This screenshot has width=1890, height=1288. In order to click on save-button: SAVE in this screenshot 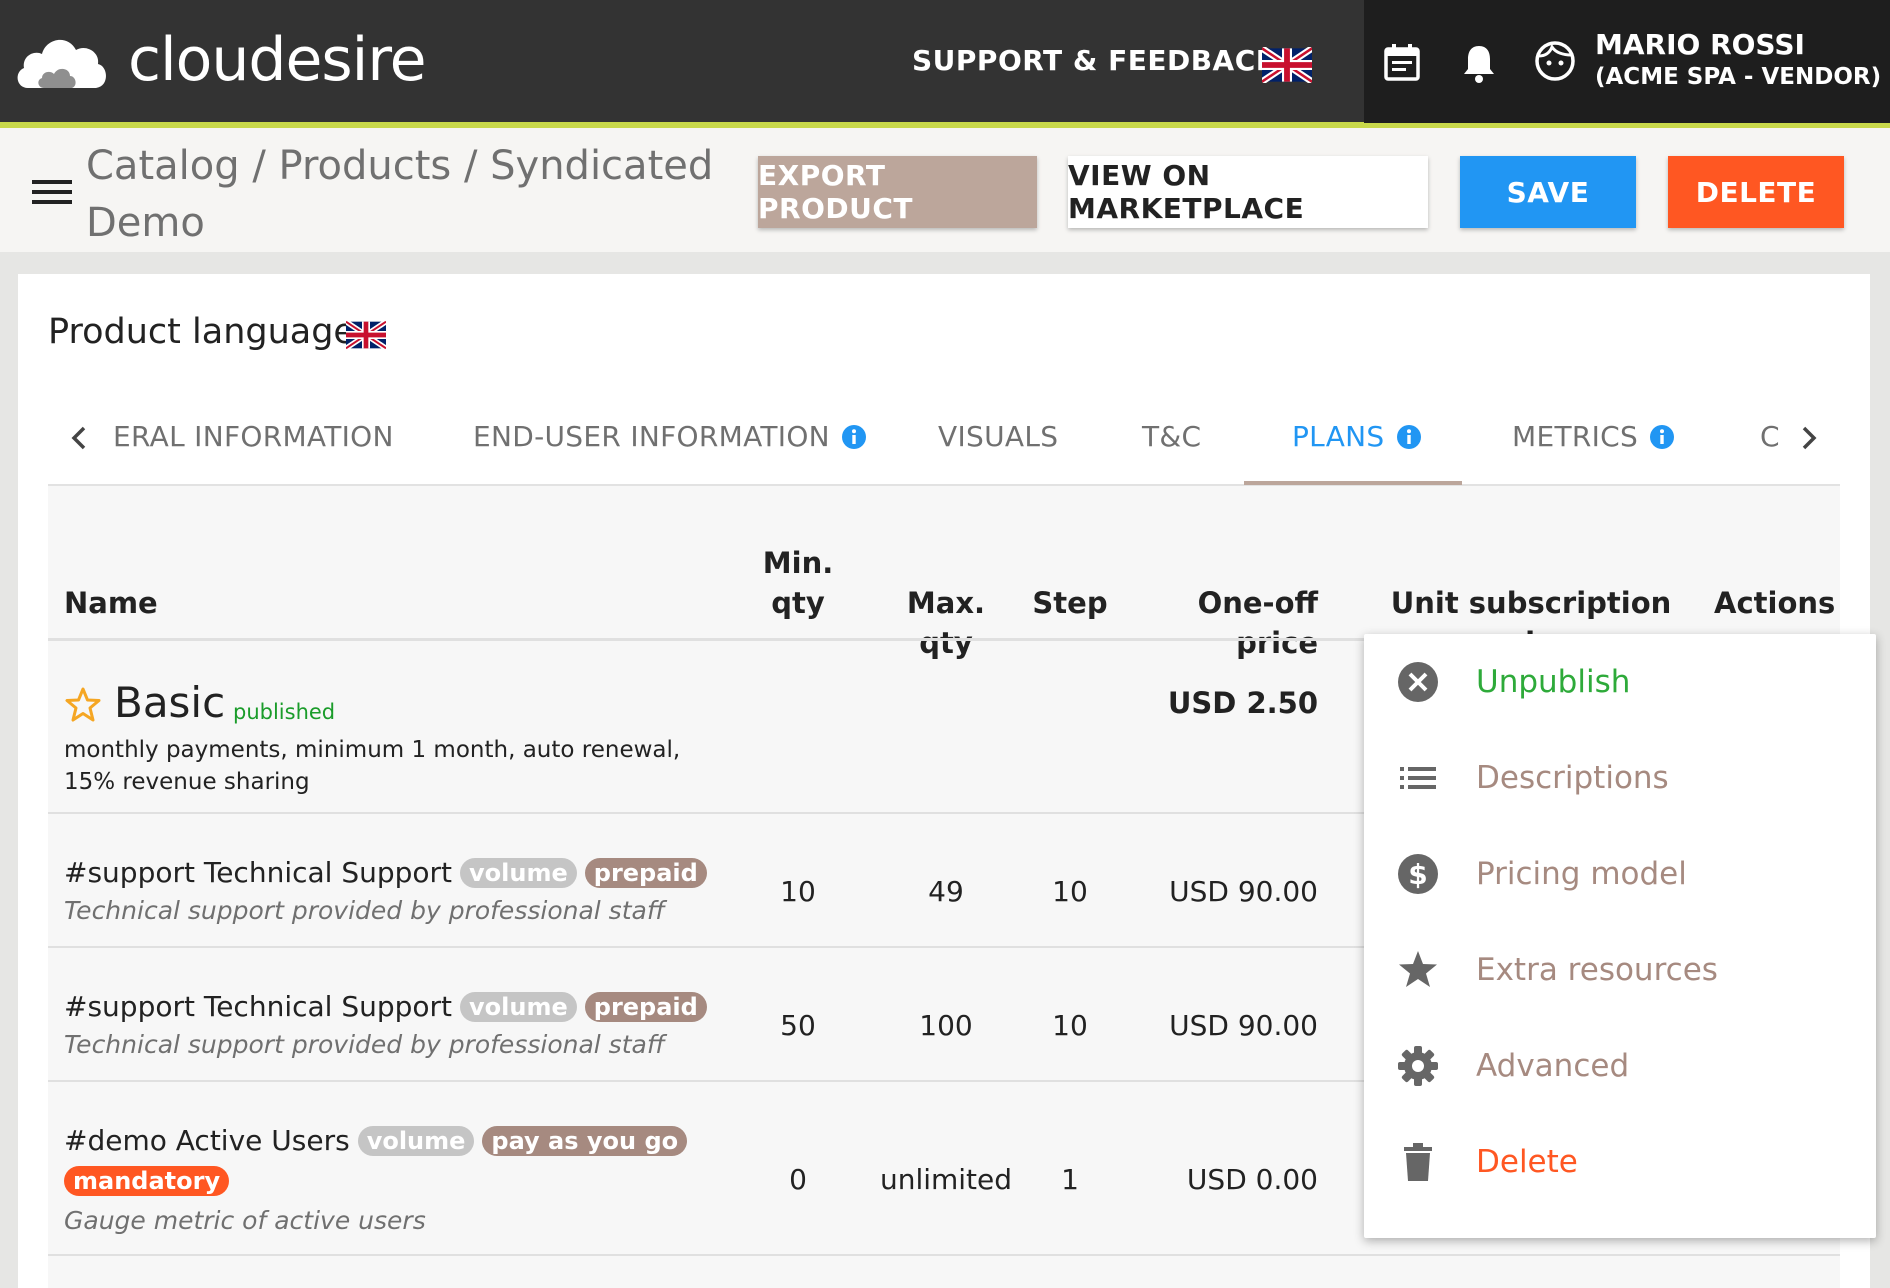, I will do `click(1548, 192)`.